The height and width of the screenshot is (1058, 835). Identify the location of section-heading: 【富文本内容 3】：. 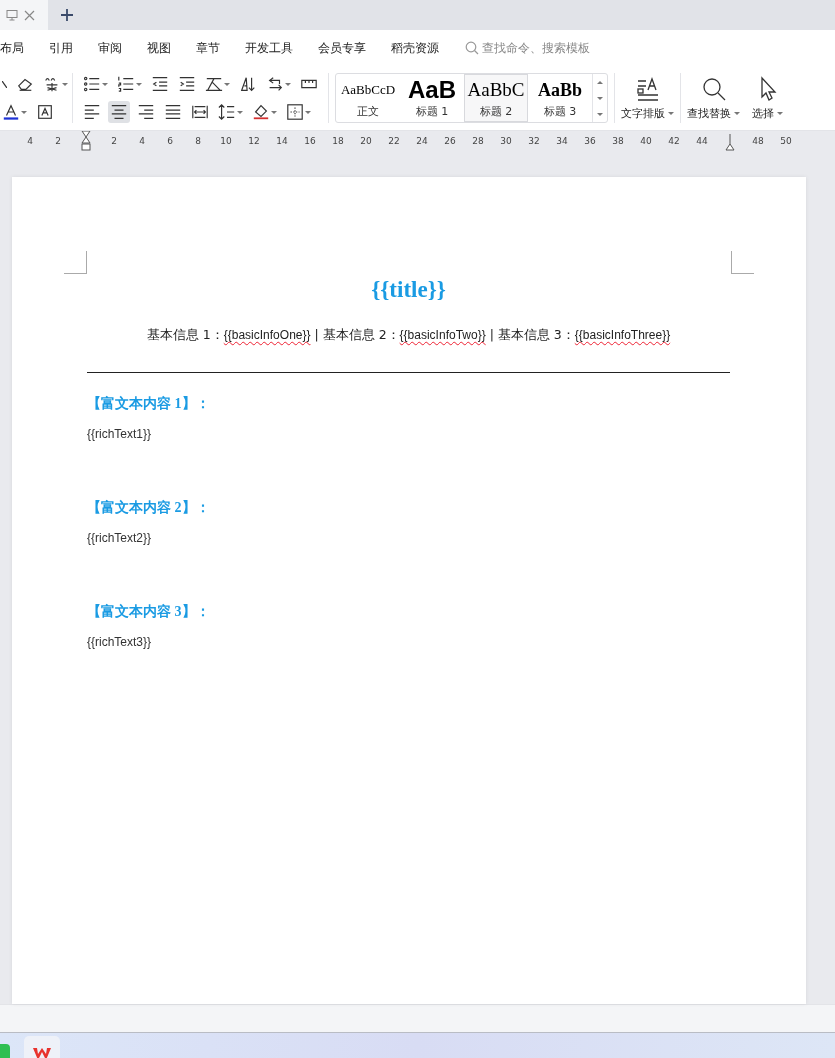
(149, 612).